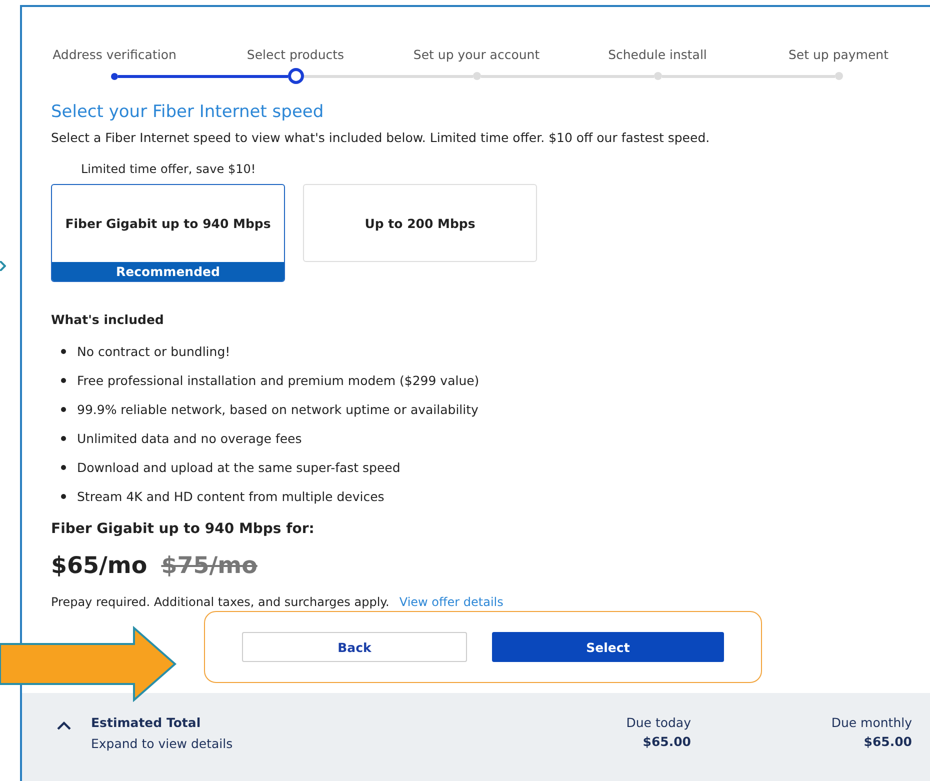 The height and width of the screenshot is (781, 930). Describe the element at coordinates (162, 743) in the screenshot. I see `summary-subtitle: Expand to view details` at that location.